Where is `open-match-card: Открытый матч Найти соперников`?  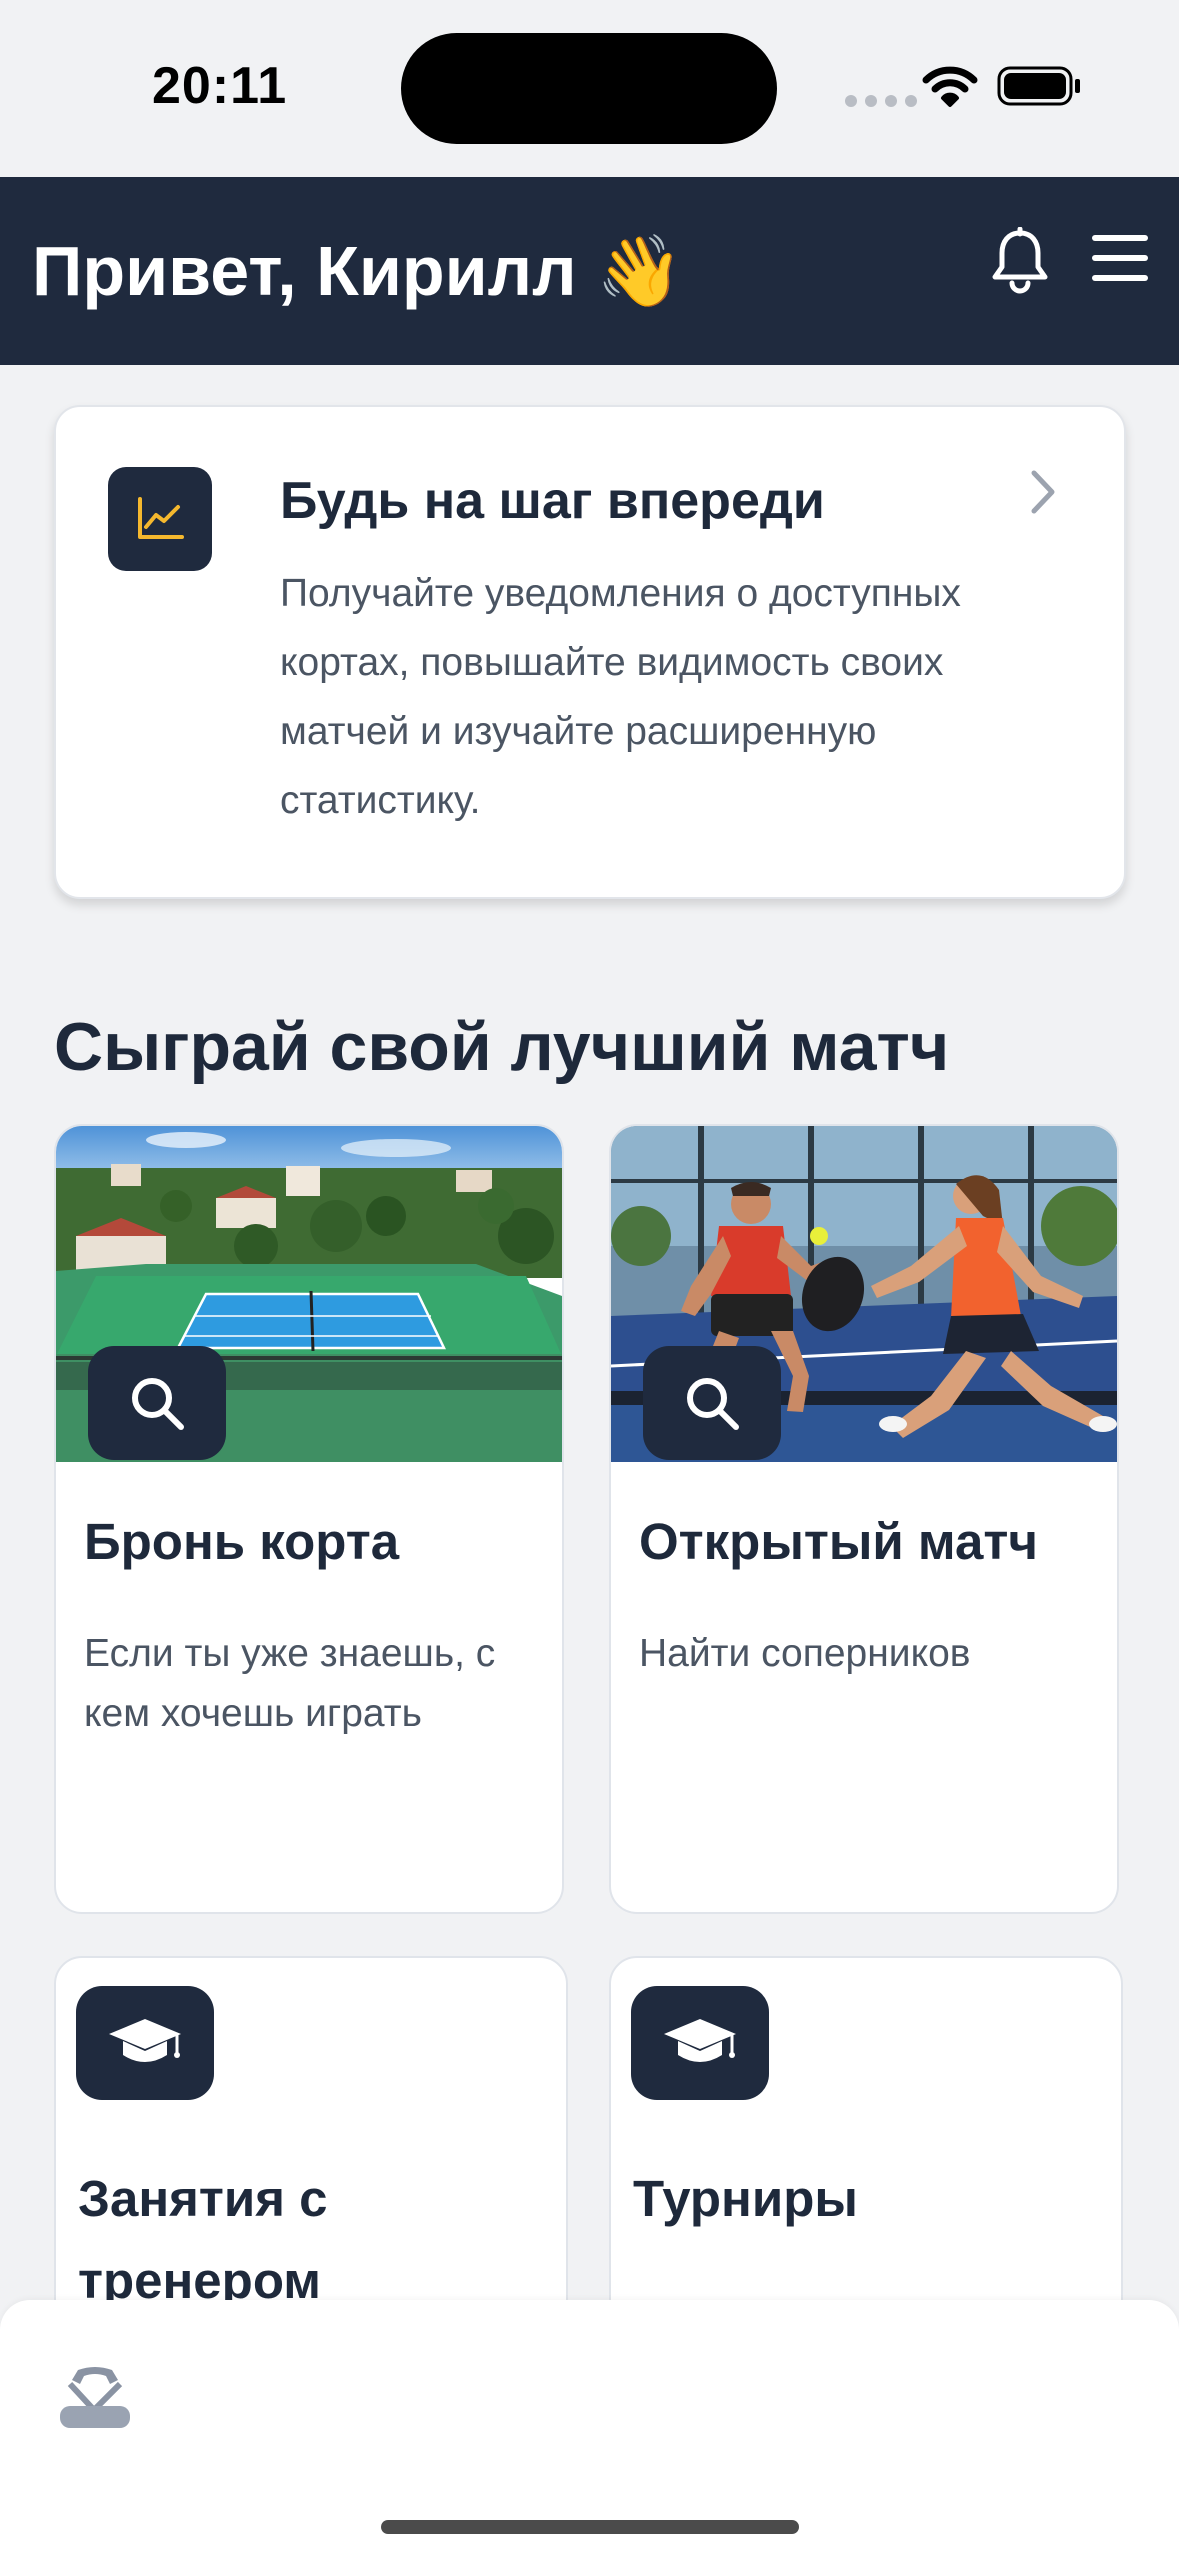 open-match-card: Открытый матч Найти соперников is located at coordinates (864, 1519).